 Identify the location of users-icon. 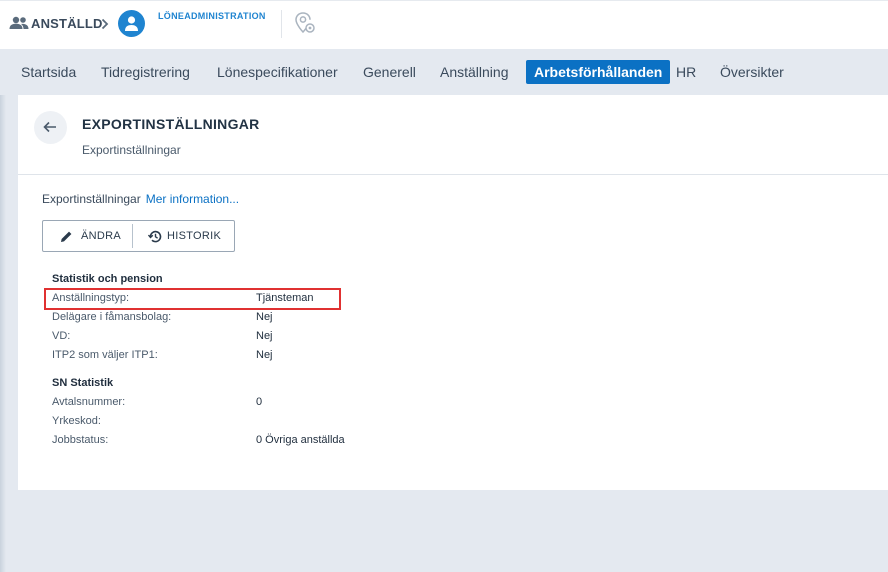
(19, 23).